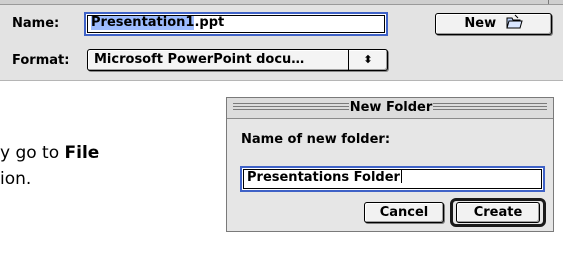 This screenshot has height=257, width=563. What do you see at coordinates (404, 212) in the screenshot?
I see `cancel-button: Cancel` at bounding box center [404, 212].